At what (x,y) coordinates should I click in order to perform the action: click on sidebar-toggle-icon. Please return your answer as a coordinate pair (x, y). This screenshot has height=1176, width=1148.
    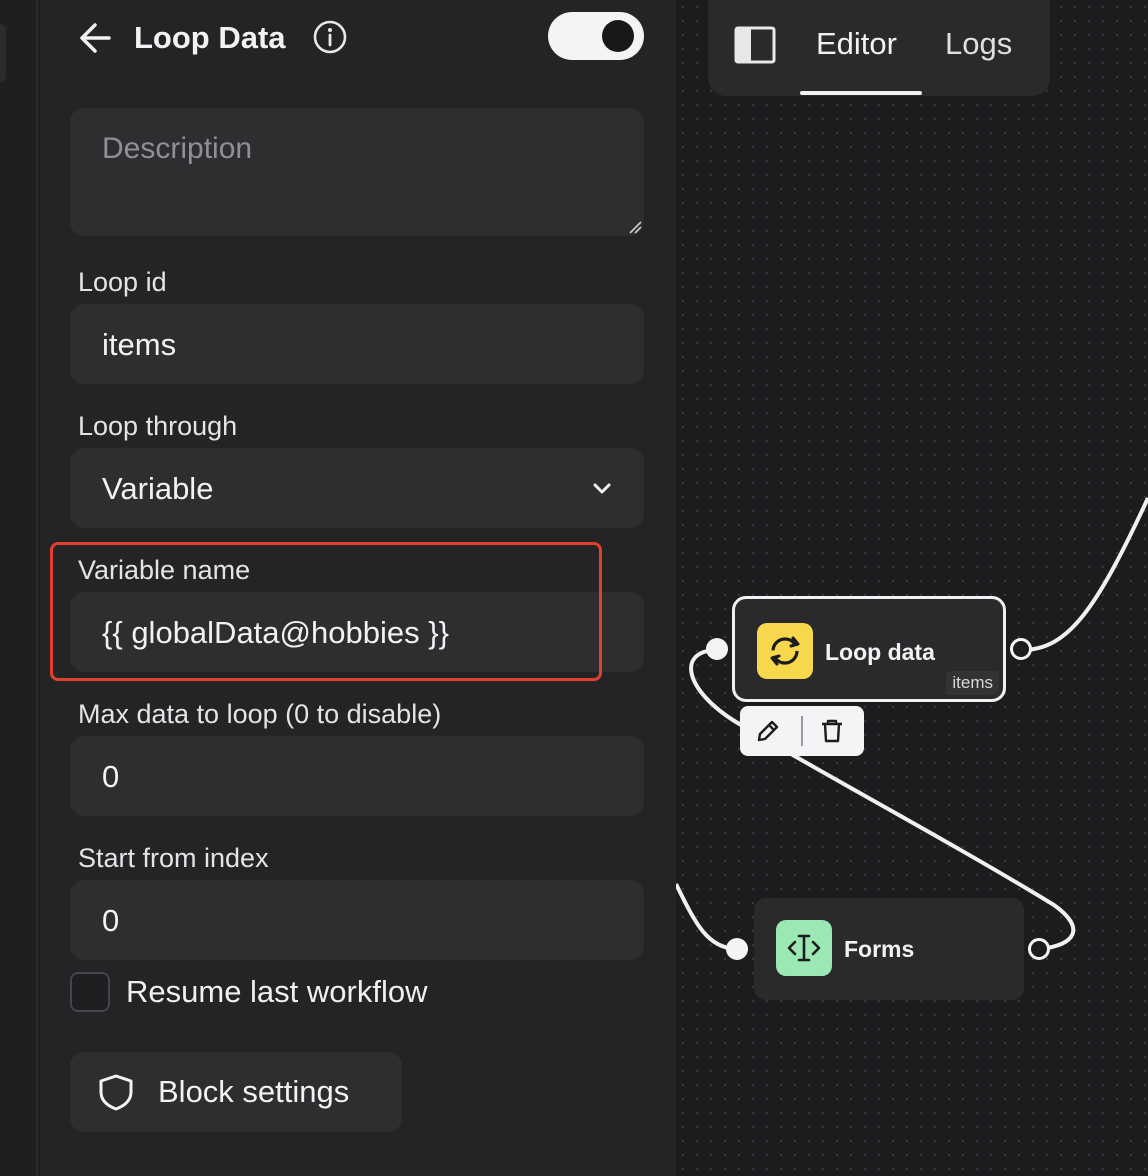
    Looking at the image, I should click on (755, 45).